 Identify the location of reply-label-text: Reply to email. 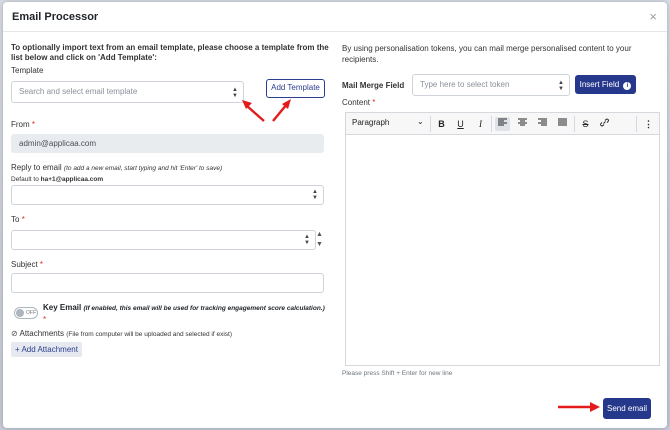
(36, 167).